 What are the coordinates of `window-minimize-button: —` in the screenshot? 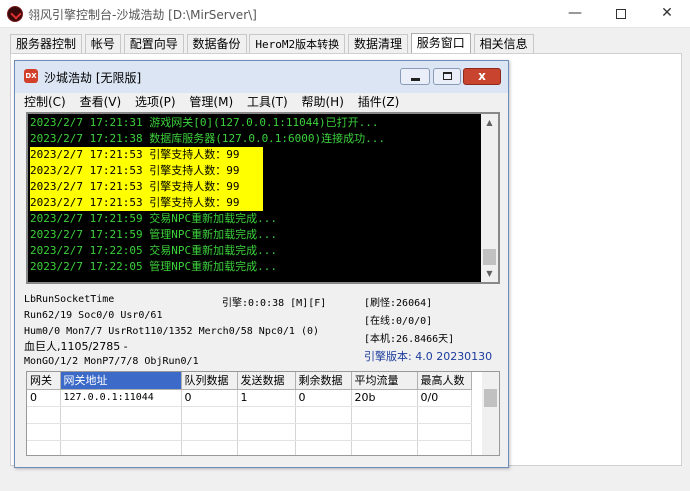 It's located at (575, 14).